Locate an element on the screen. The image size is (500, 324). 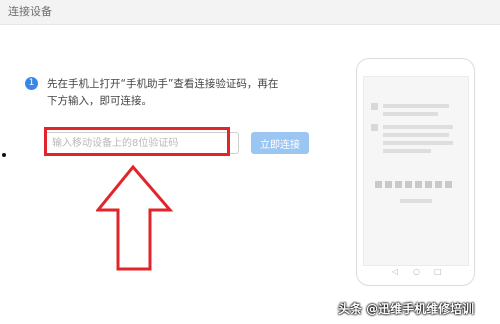
connect-now-button: 立即连接 is located at coordinates (280, 143).